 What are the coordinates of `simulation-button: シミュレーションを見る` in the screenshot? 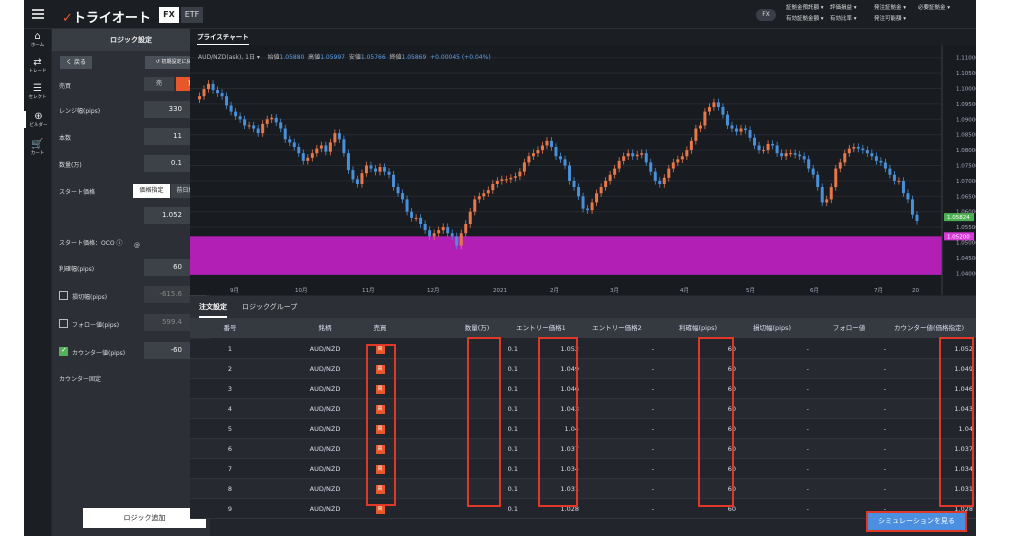 It's located at (916, 521).